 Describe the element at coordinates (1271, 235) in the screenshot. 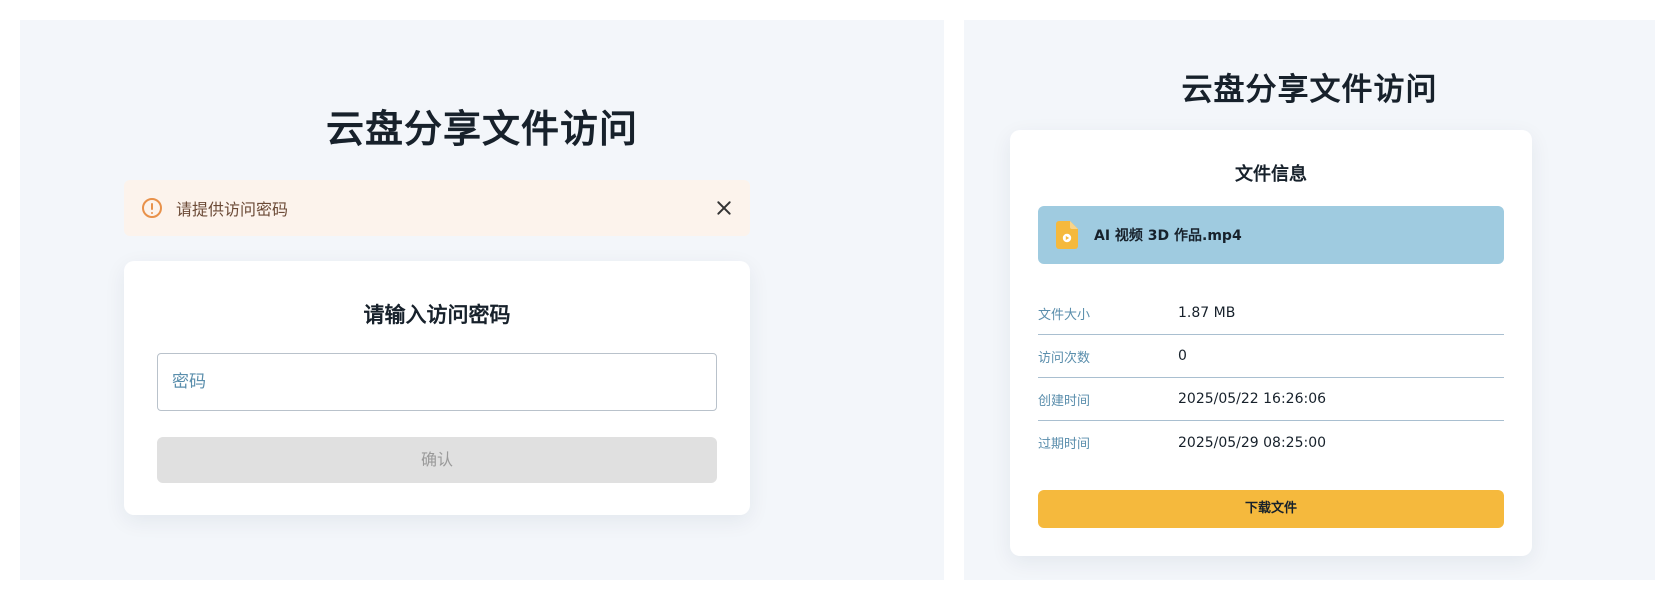

I see `file-name-bar: AI 视频 3D 作品.mp4` at that location.